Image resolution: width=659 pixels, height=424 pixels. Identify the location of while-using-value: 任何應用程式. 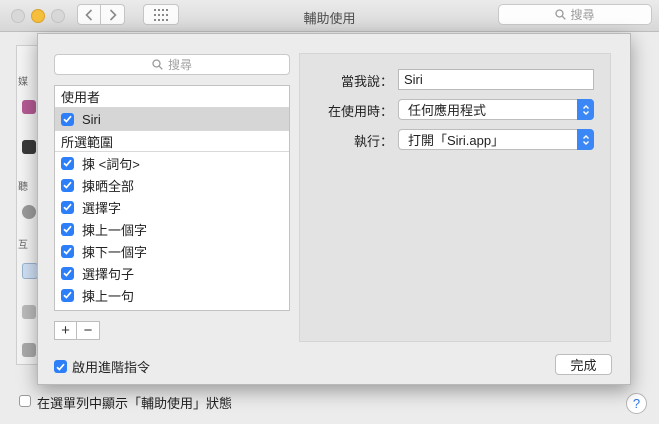
(447, 110).